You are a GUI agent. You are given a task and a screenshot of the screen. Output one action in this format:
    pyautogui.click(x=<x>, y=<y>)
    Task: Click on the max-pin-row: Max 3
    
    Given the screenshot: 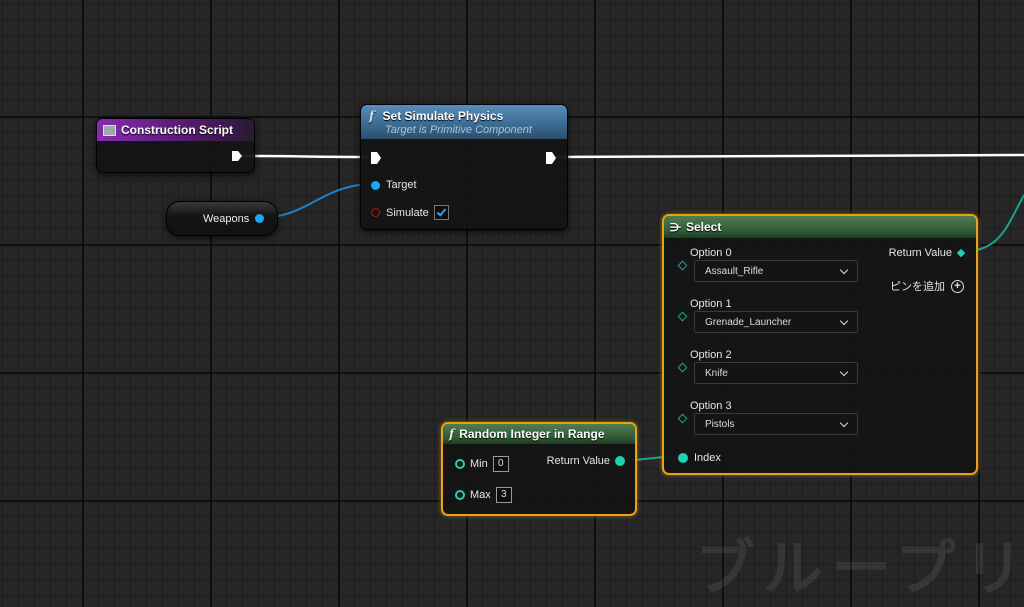 What is the action you would take?
    pyautogui.click(x=483, y=495)
    